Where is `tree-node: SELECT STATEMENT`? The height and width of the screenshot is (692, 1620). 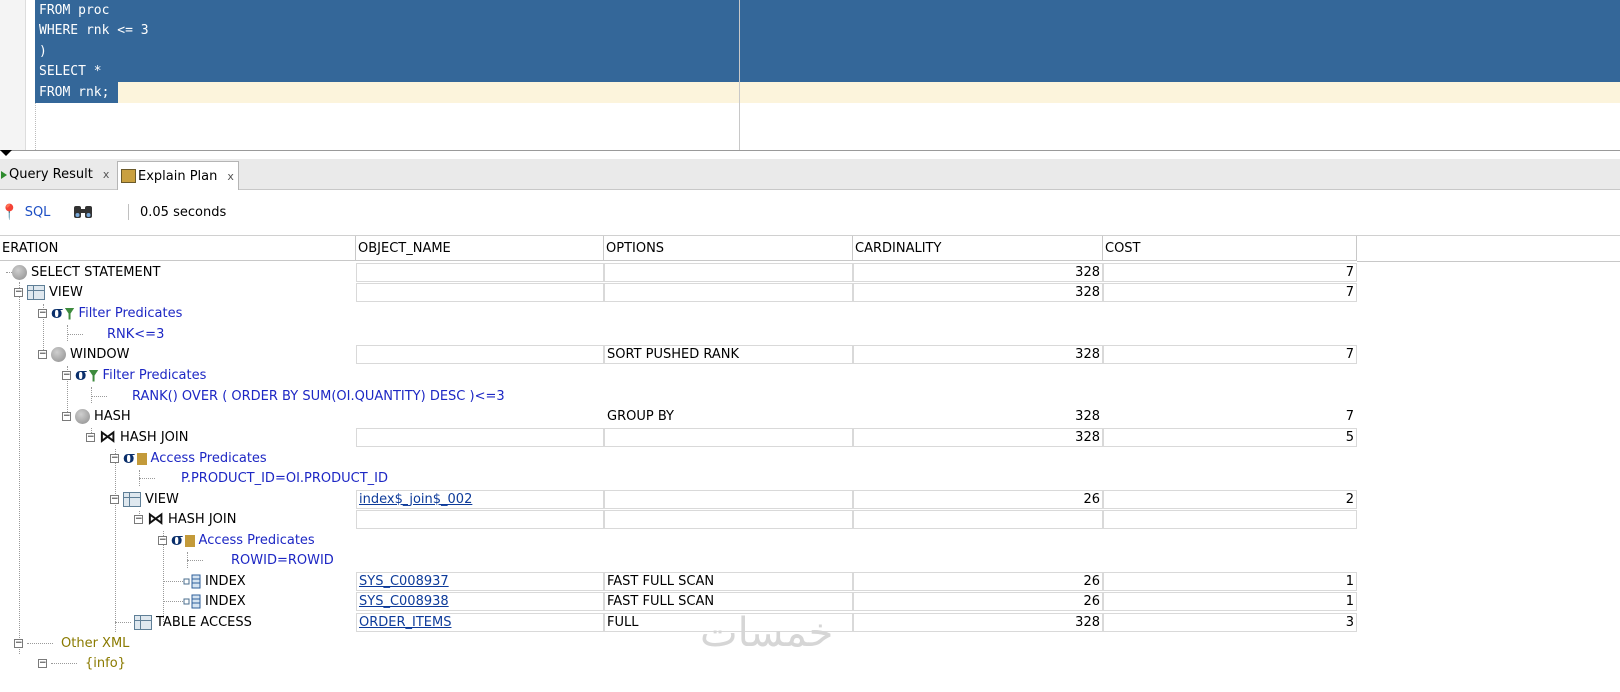
tree-node: SELECT STATEMENT is located at coordinates (83, 272).